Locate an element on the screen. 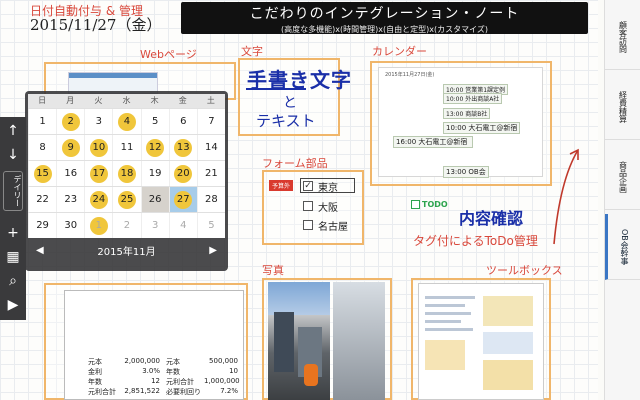 Image resolution: width=640 pixels, height=400 pixels. calendar-day: 6 is located at coordinates (182, 121).